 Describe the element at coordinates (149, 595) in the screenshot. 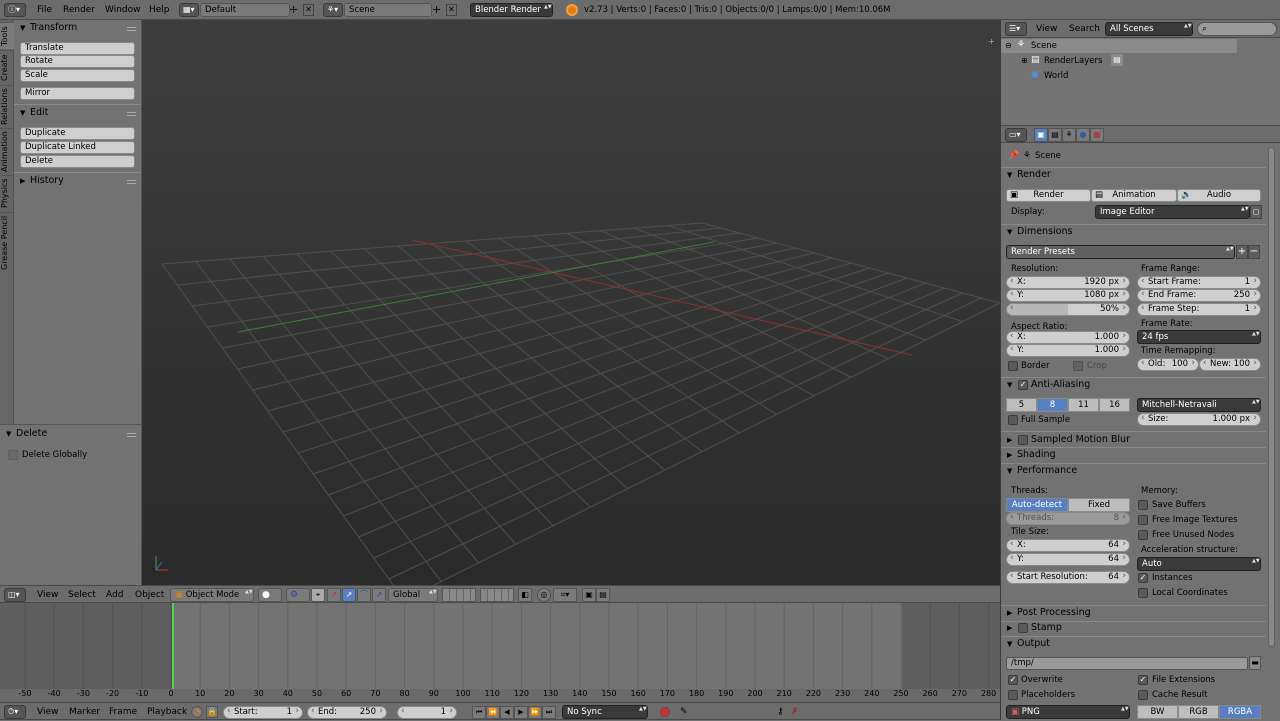

I see `menu-object: Object` at that location.